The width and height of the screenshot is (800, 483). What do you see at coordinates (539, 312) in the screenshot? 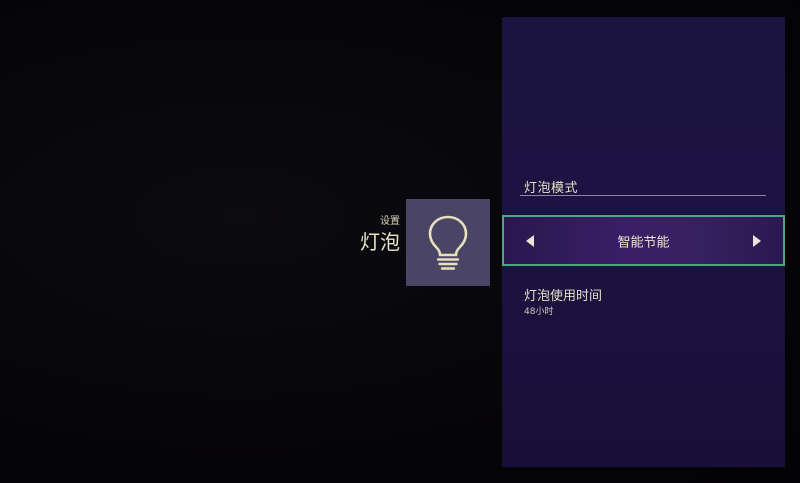
I see `bulb-usage-time-value: 48小时` at bounding box center [539, 312].